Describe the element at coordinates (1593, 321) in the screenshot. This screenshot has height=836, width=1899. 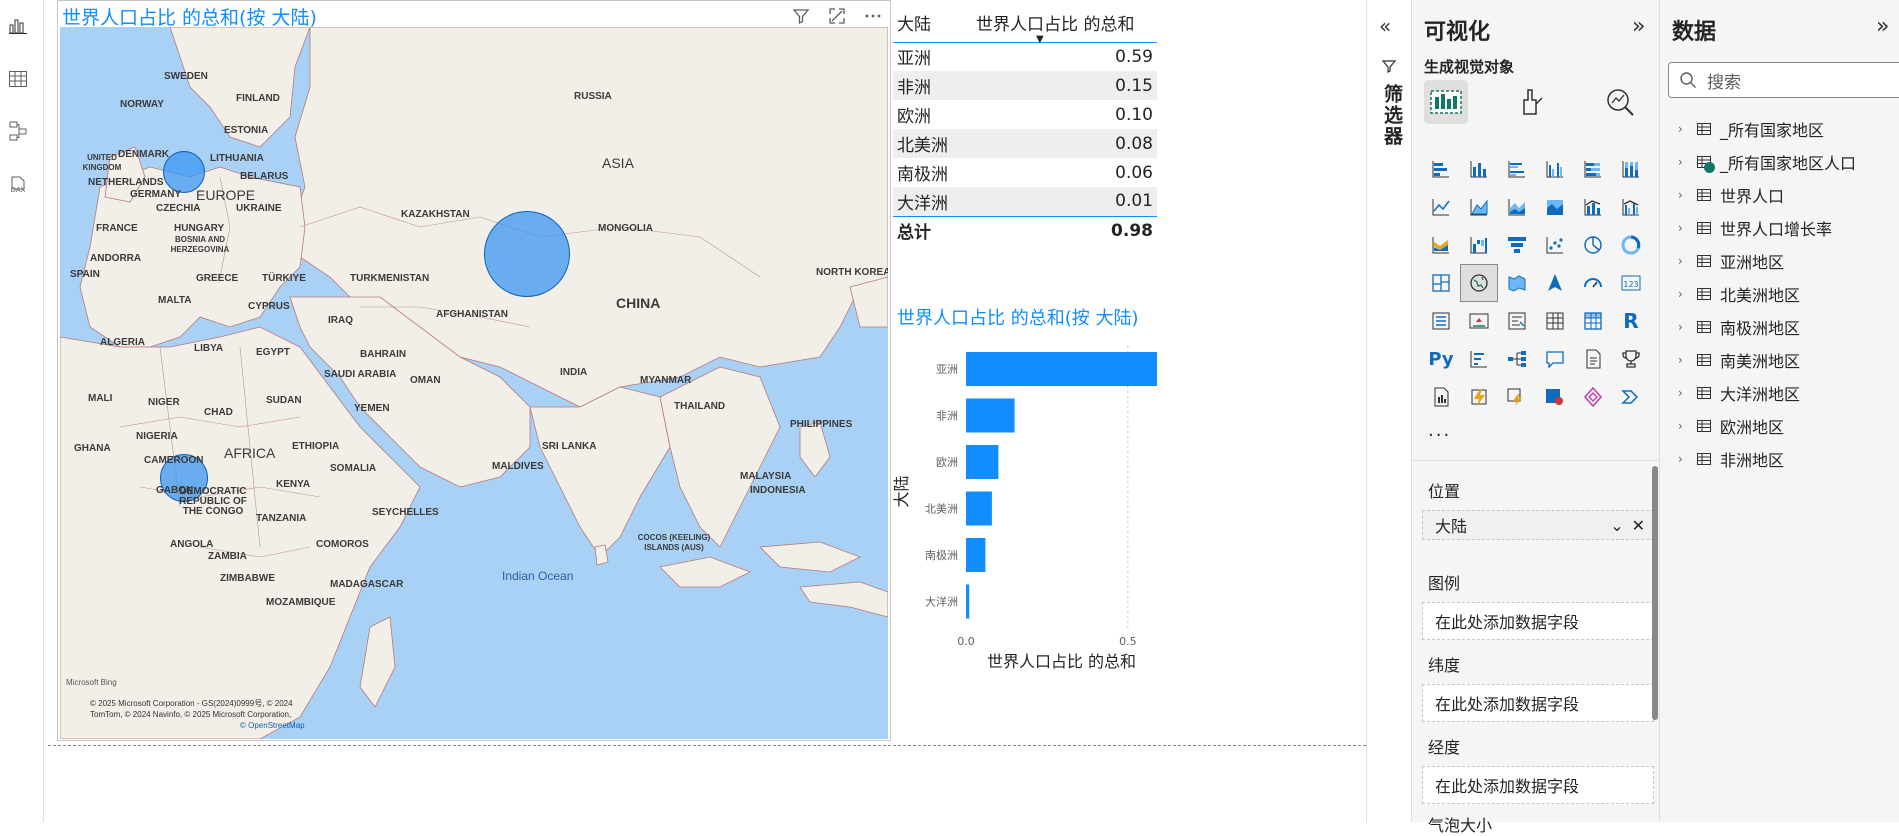
I see `matrix-icon` at that location.